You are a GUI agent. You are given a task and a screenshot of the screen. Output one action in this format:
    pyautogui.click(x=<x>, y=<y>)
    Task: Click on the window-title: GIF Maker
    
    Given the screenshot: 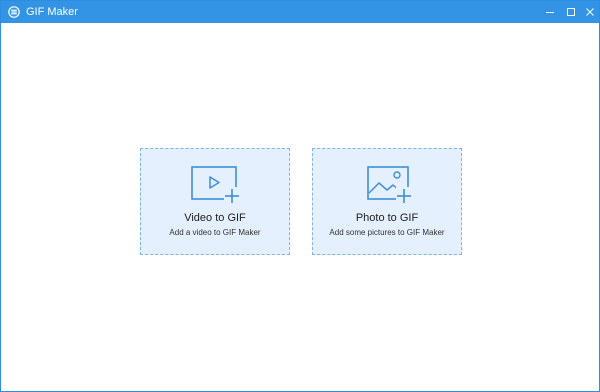 What is the action you would take?
    pyautogui.click(x=52, y=12)
    